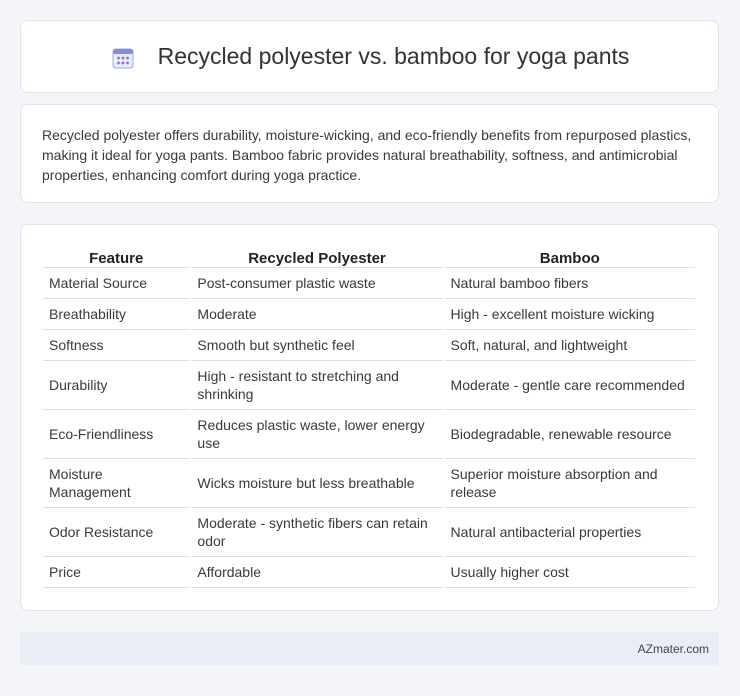 This screenshot has height=696, width=740. Describe the element at coordinates (317, 572) in the screenshot. I see `polyester-cell: Affordable` at that location.